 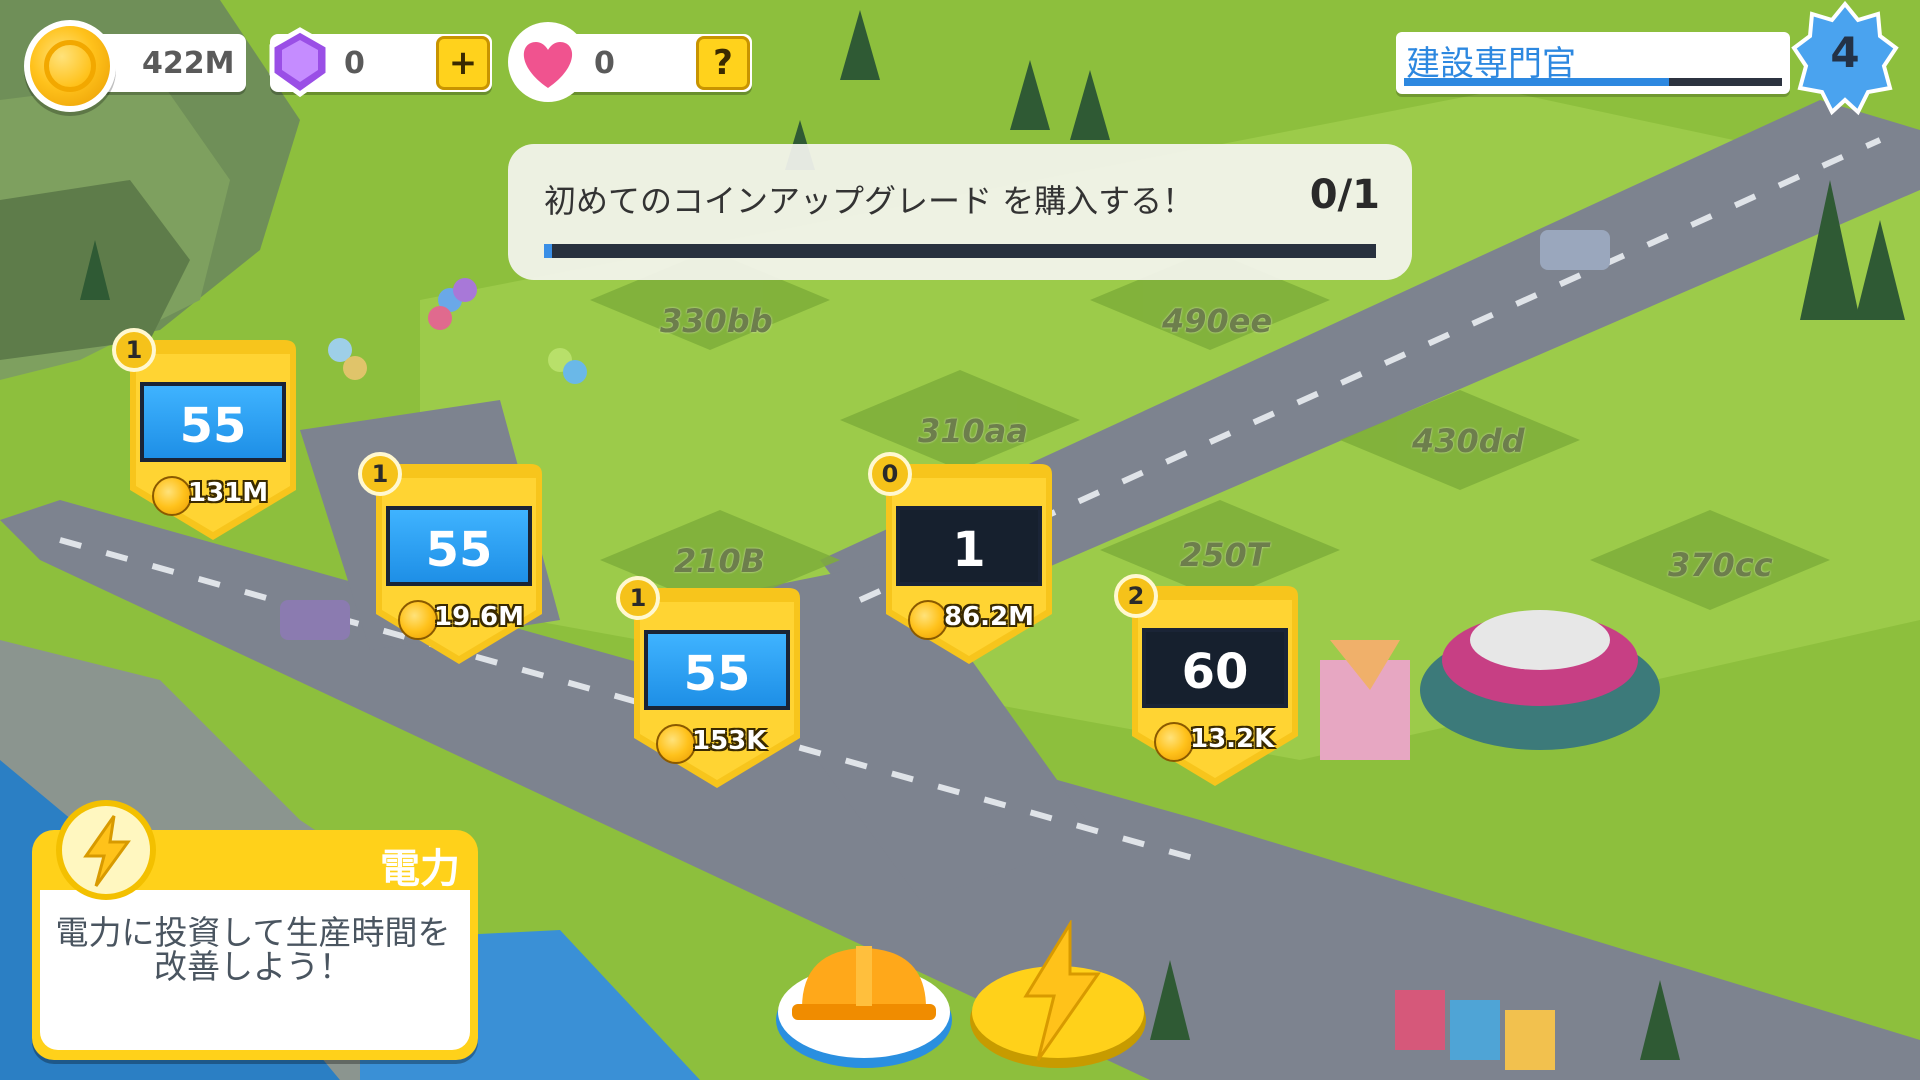 I want to click on business-count: 2, so click(x=1136, y=596).